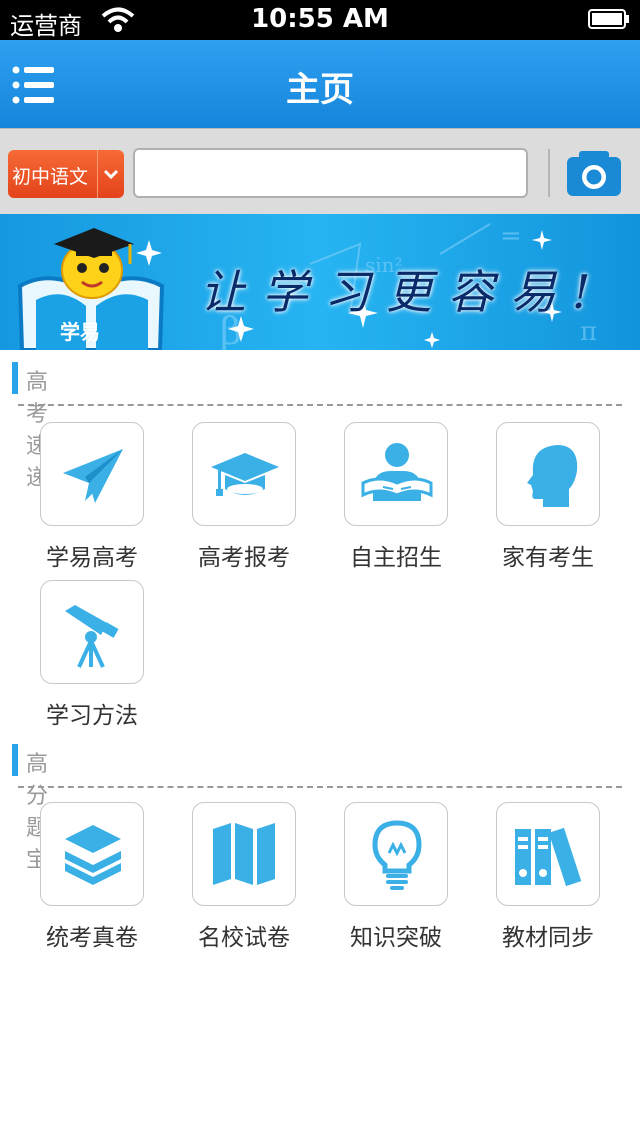 This screenshot has height=1136, width=640. I want to click on search-bar: 初中语文, so click(320, 171).